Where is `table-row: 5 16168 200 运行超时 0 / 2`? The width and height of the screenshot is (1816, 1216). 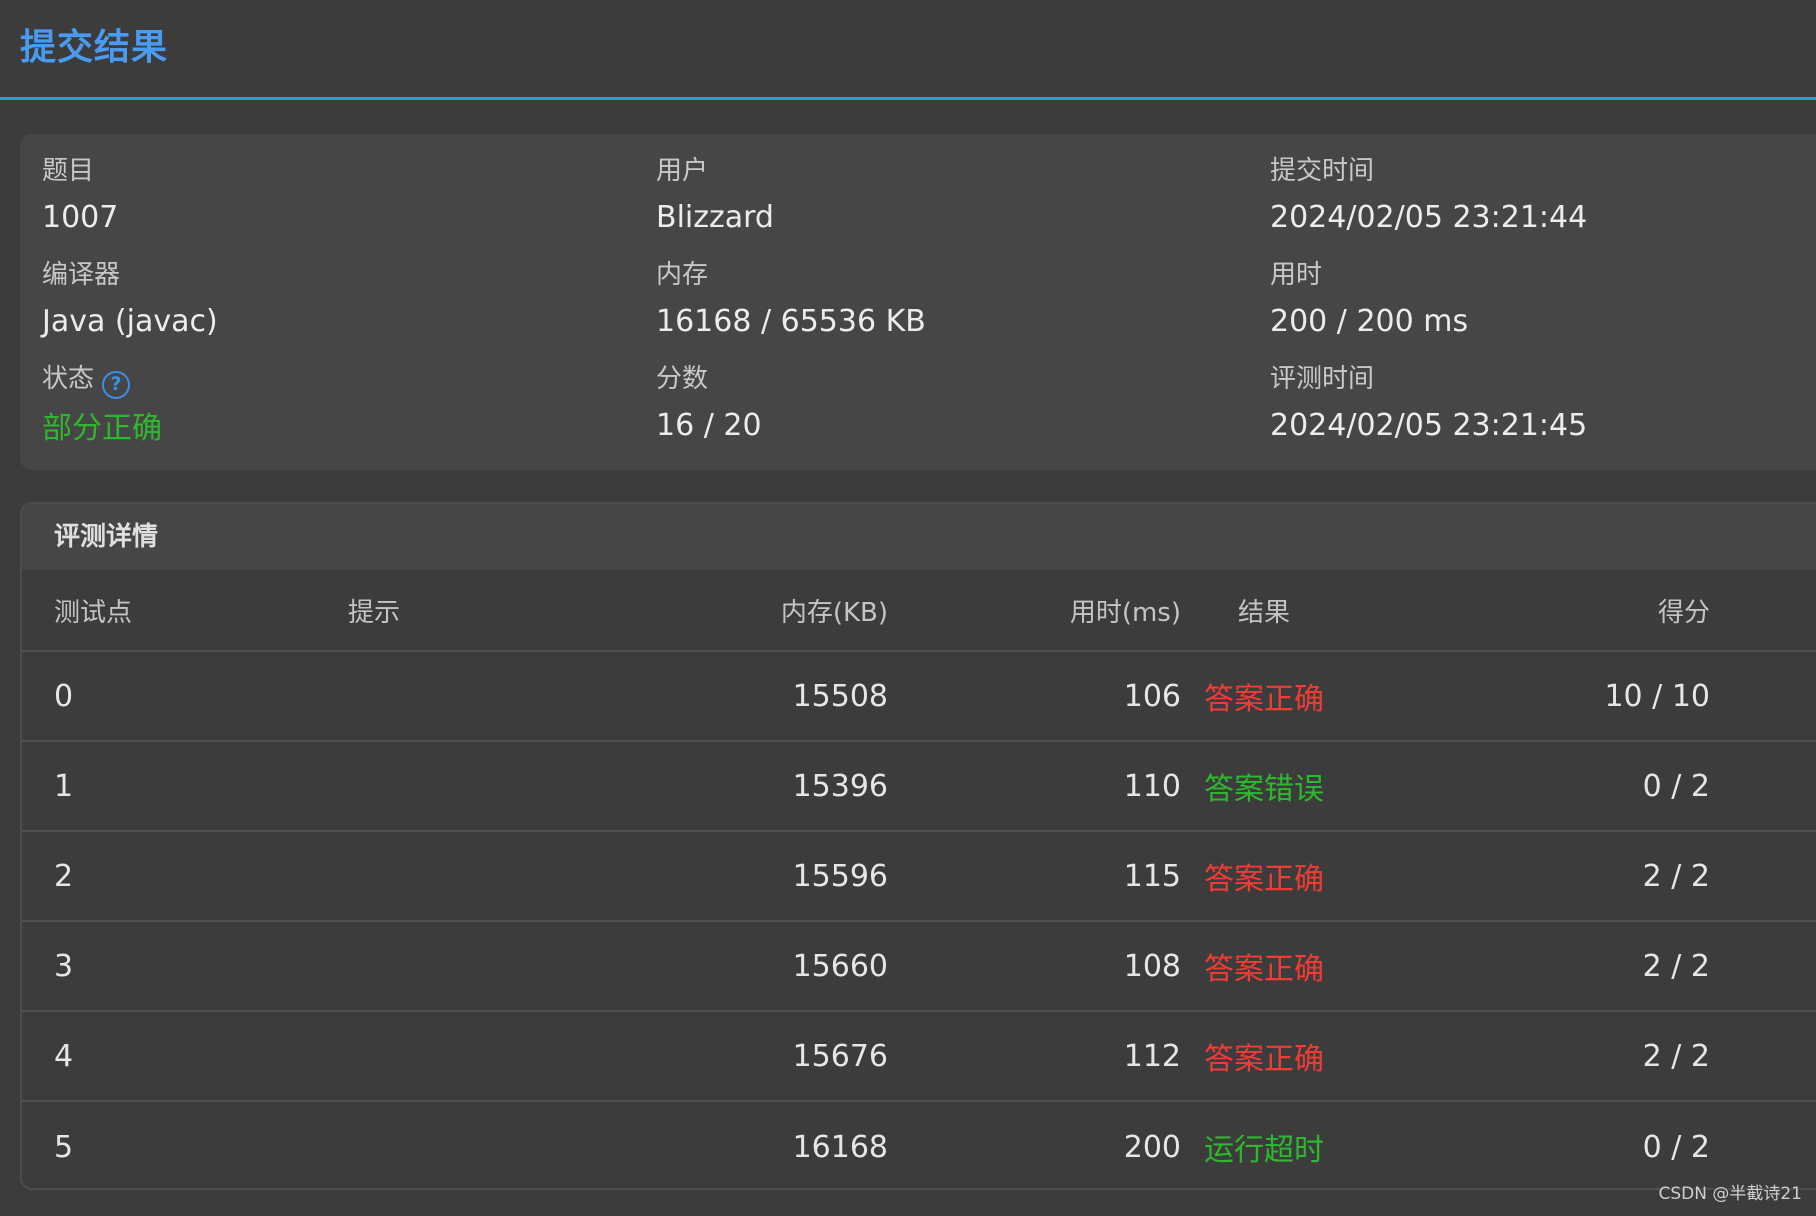 table-row: 5 16168 200 运行超时 0 / 2 is located at coordinates (919, 1145).